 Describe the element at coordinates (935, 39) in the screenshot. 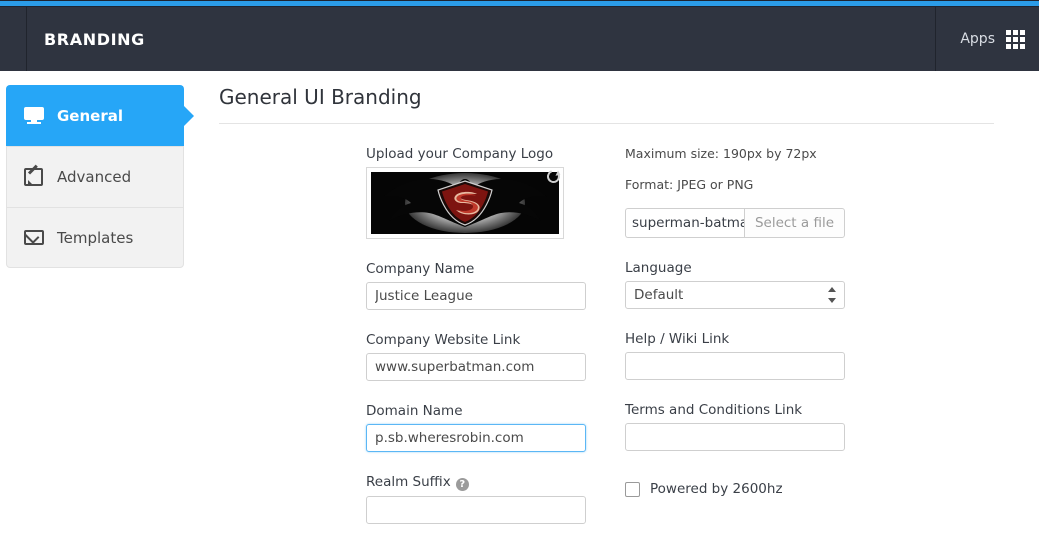

I see `header-divider-apps` at that location.